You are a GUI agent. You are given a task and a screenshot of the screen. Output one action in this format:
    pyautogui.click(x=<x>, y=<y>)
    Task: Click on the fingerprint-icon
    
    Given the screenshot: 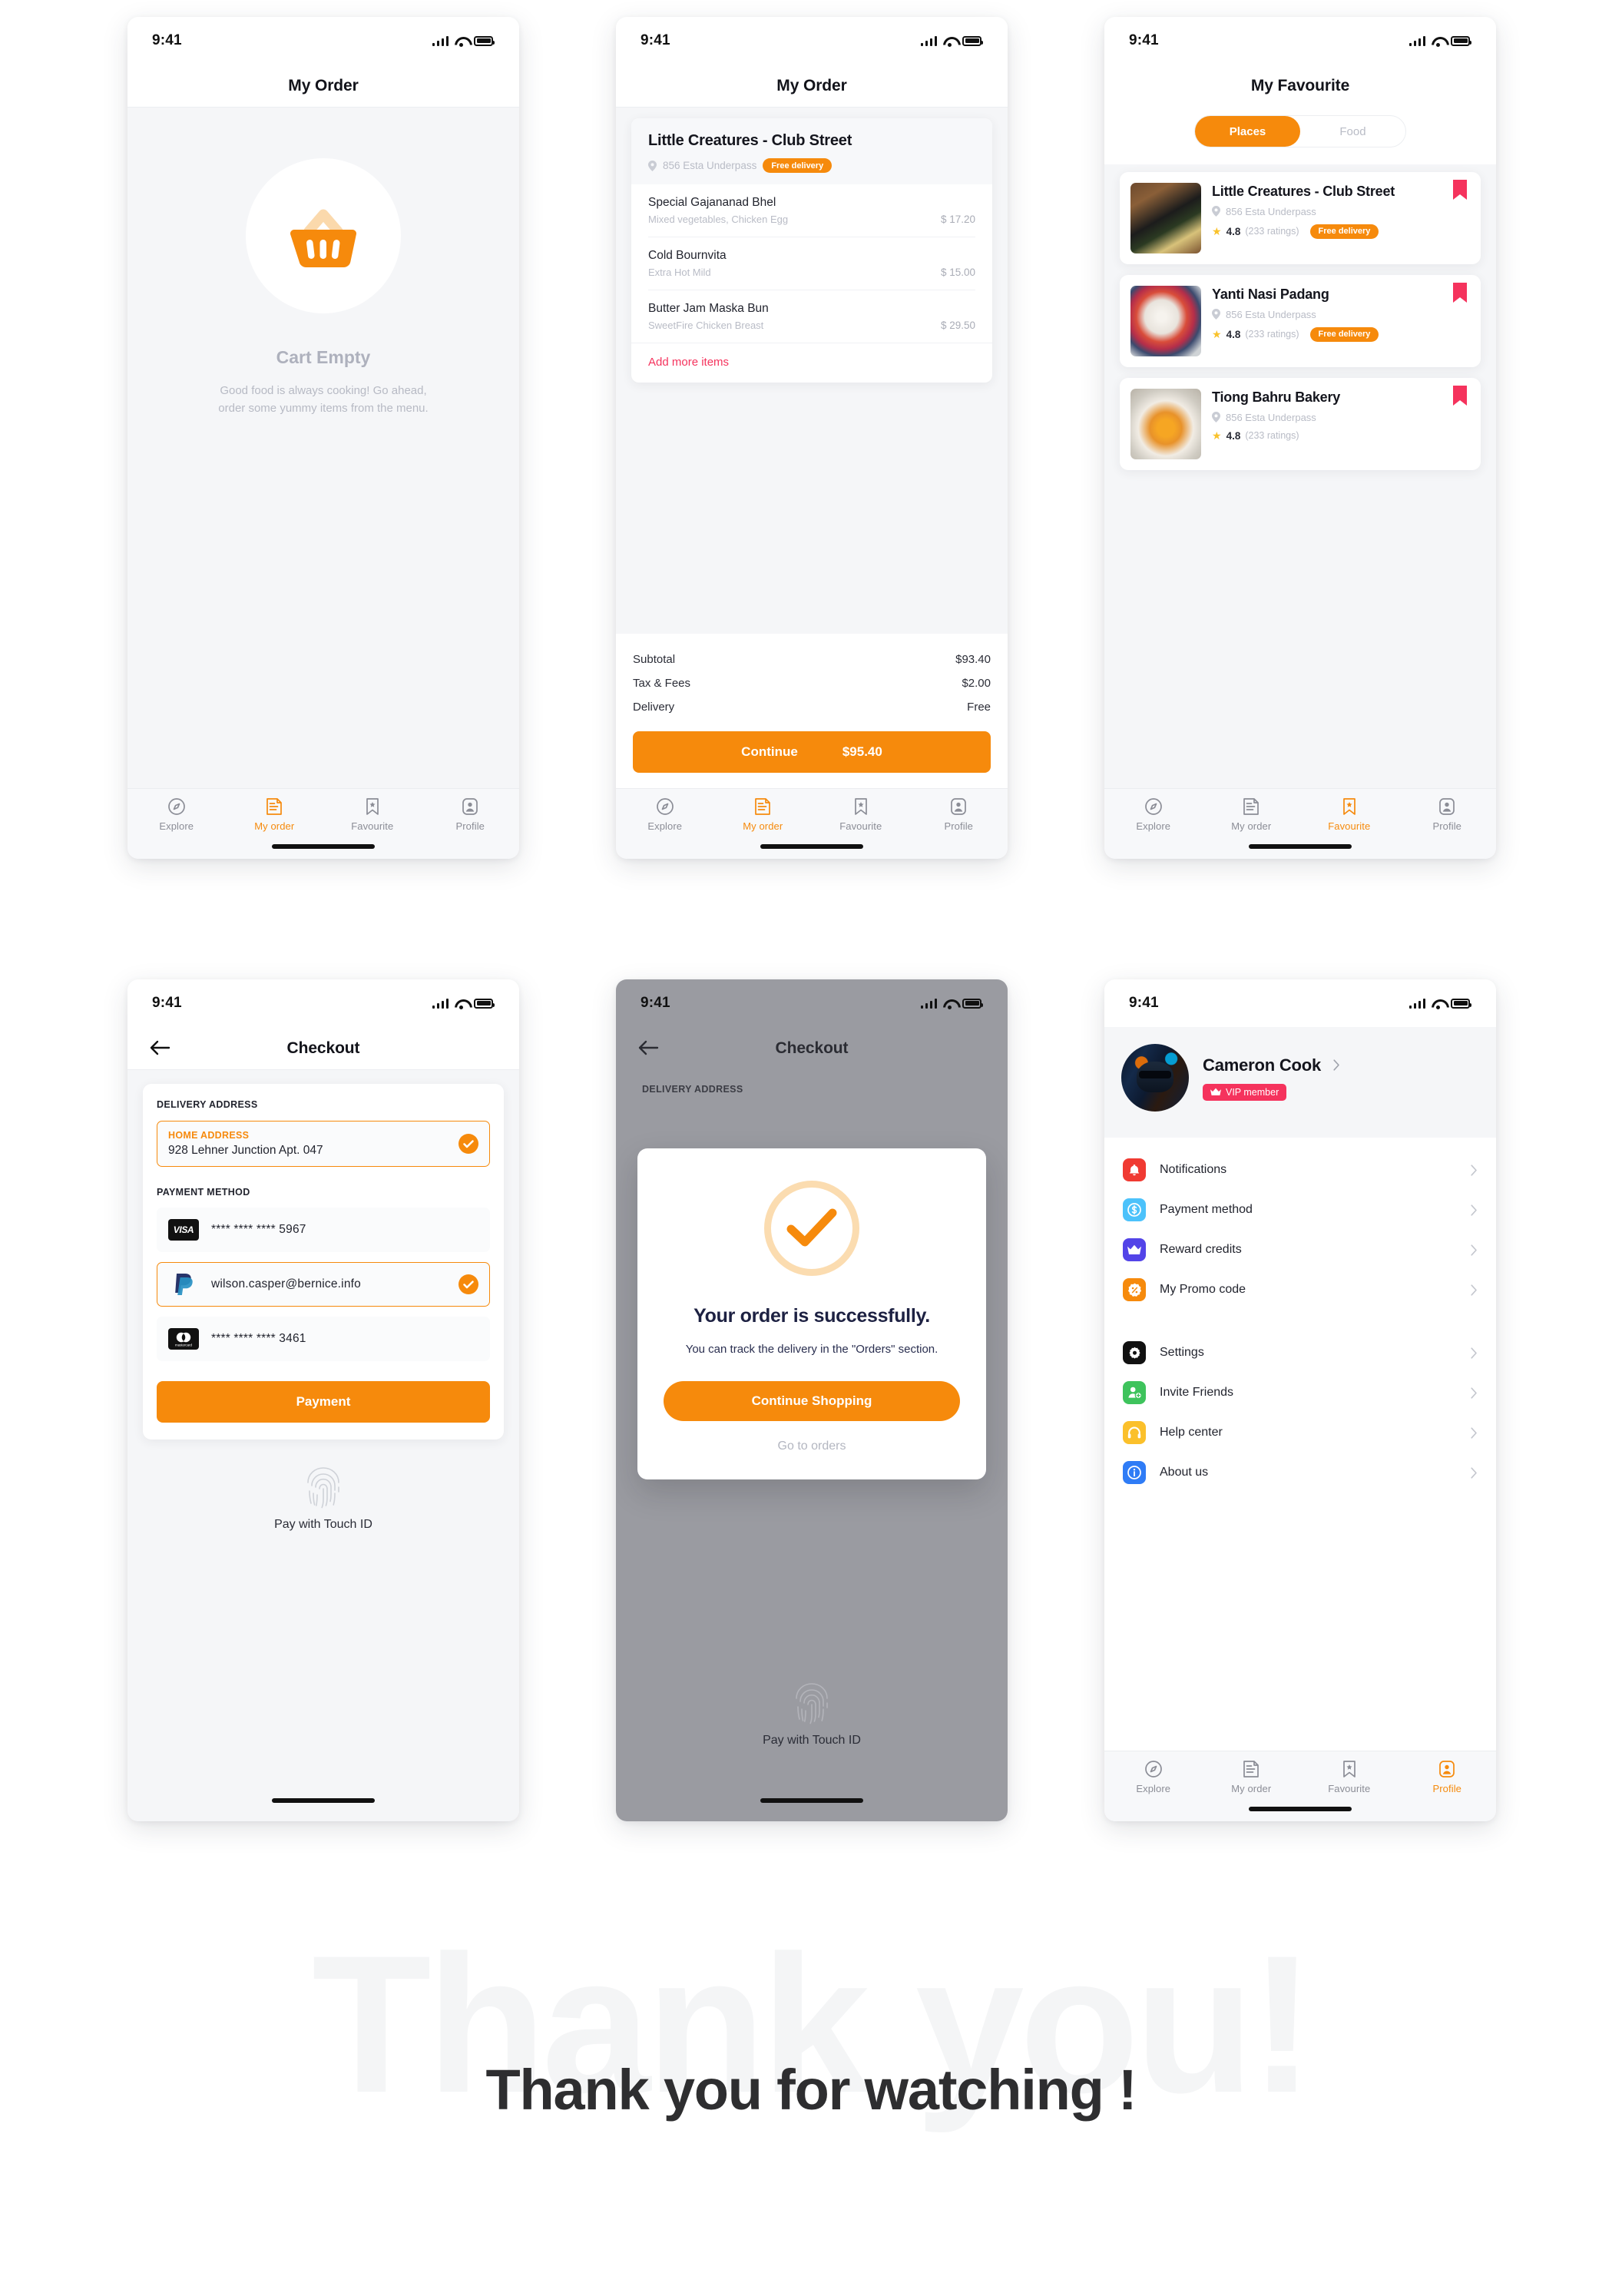 What is the action you would take?
    pyautogui.click(x=323, y=1488)
    